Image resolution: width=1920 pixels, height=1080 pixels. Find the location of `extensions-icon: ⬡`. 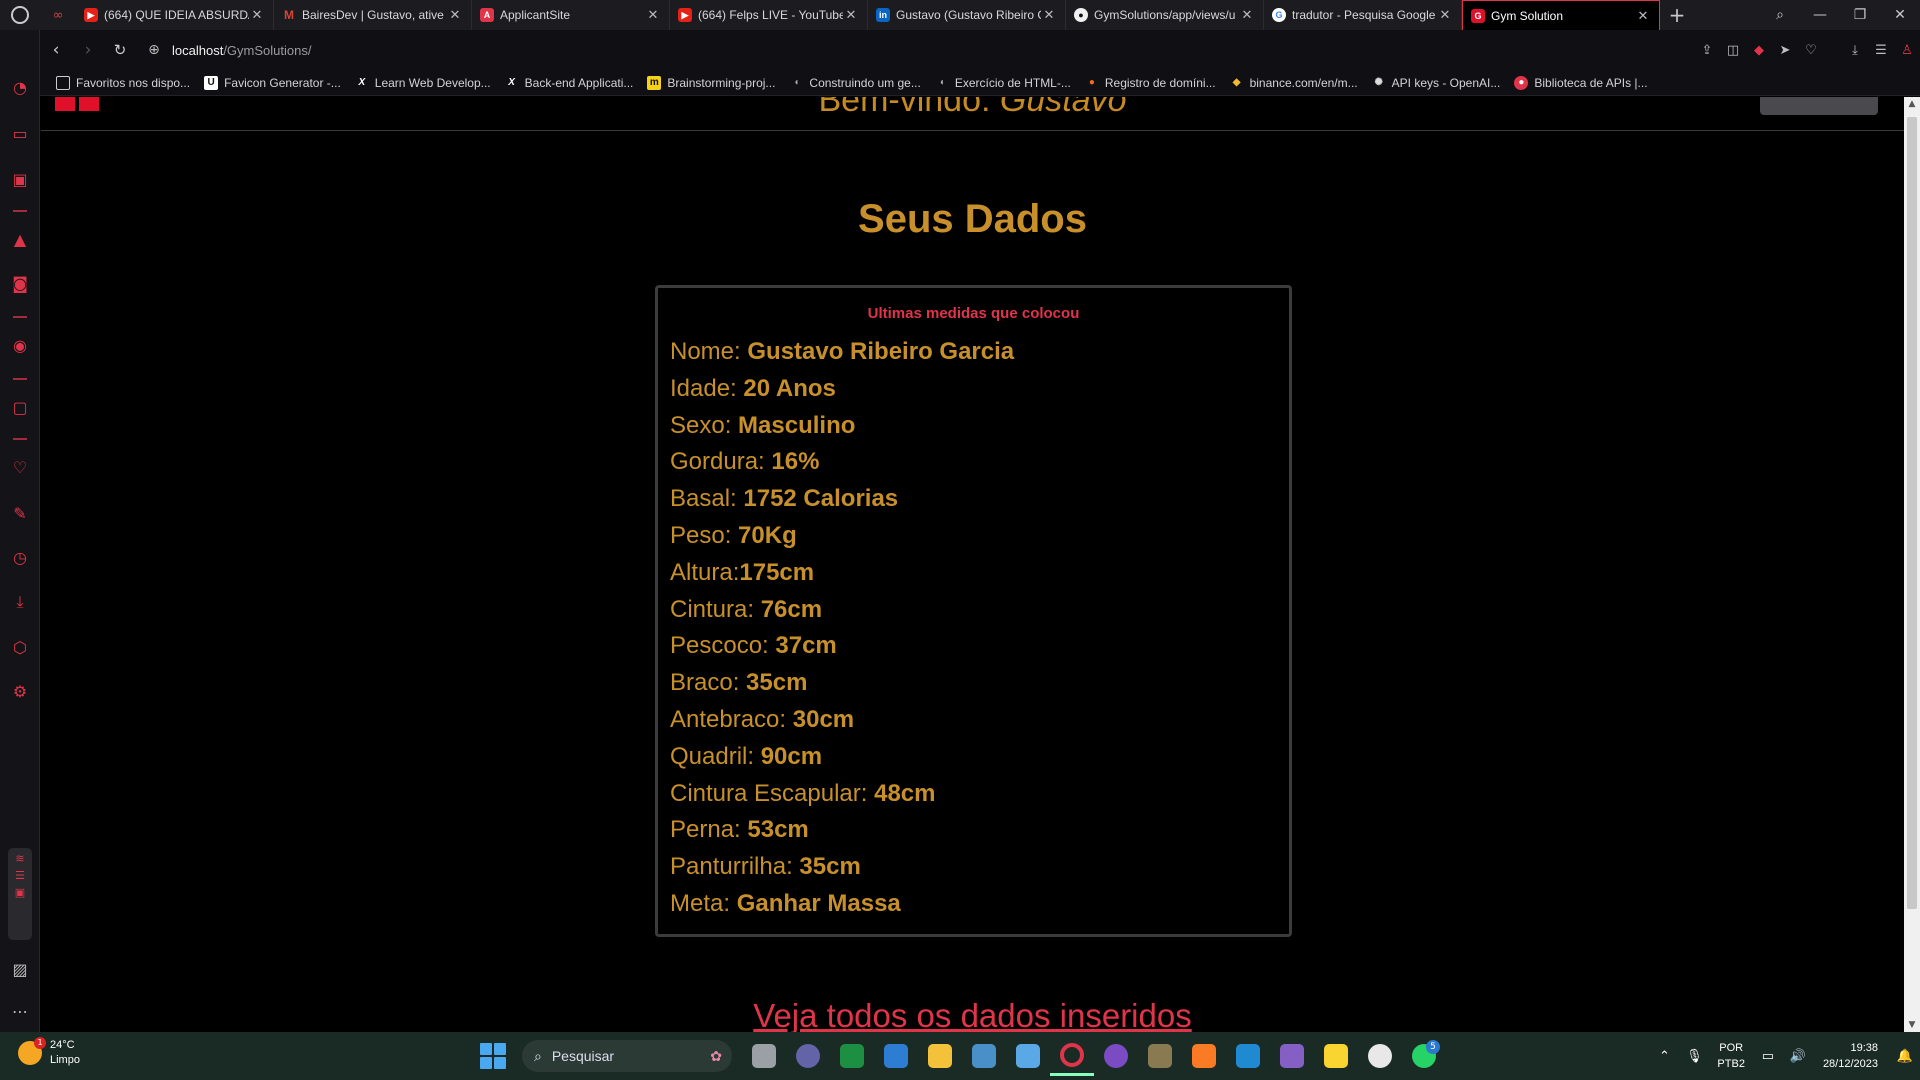

extensions-icon: ⬡ is located at coordinates (20, 647).